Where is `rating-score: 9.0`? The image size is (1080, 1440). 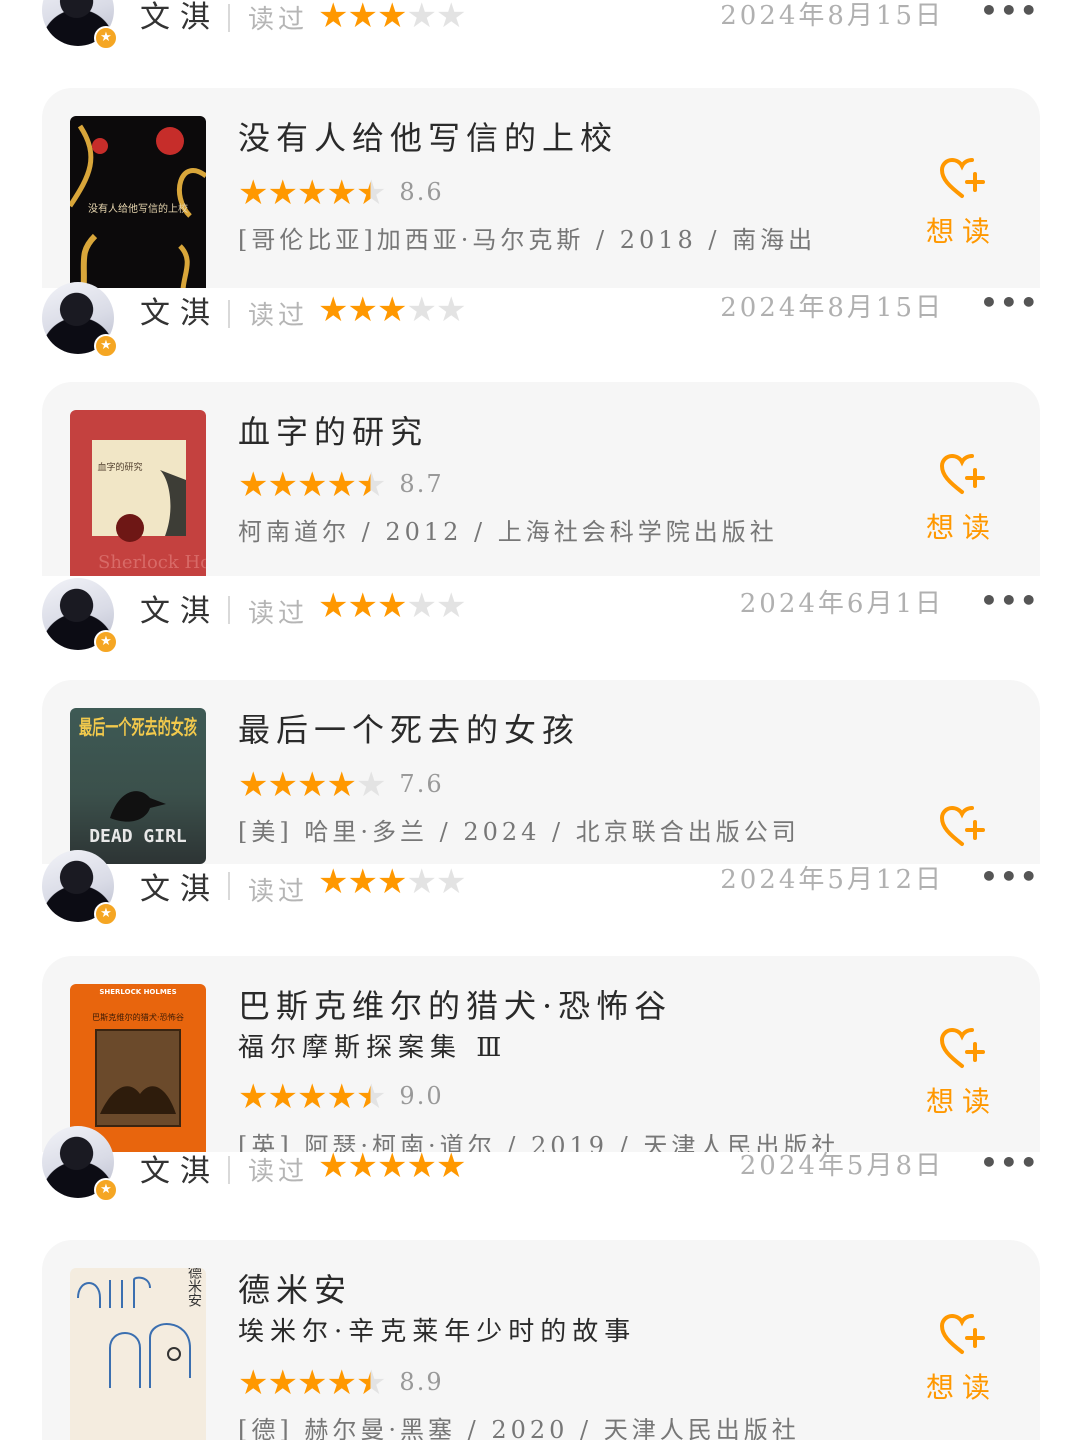 rating-score: 9.0 is located at coordinates (421, 1096).